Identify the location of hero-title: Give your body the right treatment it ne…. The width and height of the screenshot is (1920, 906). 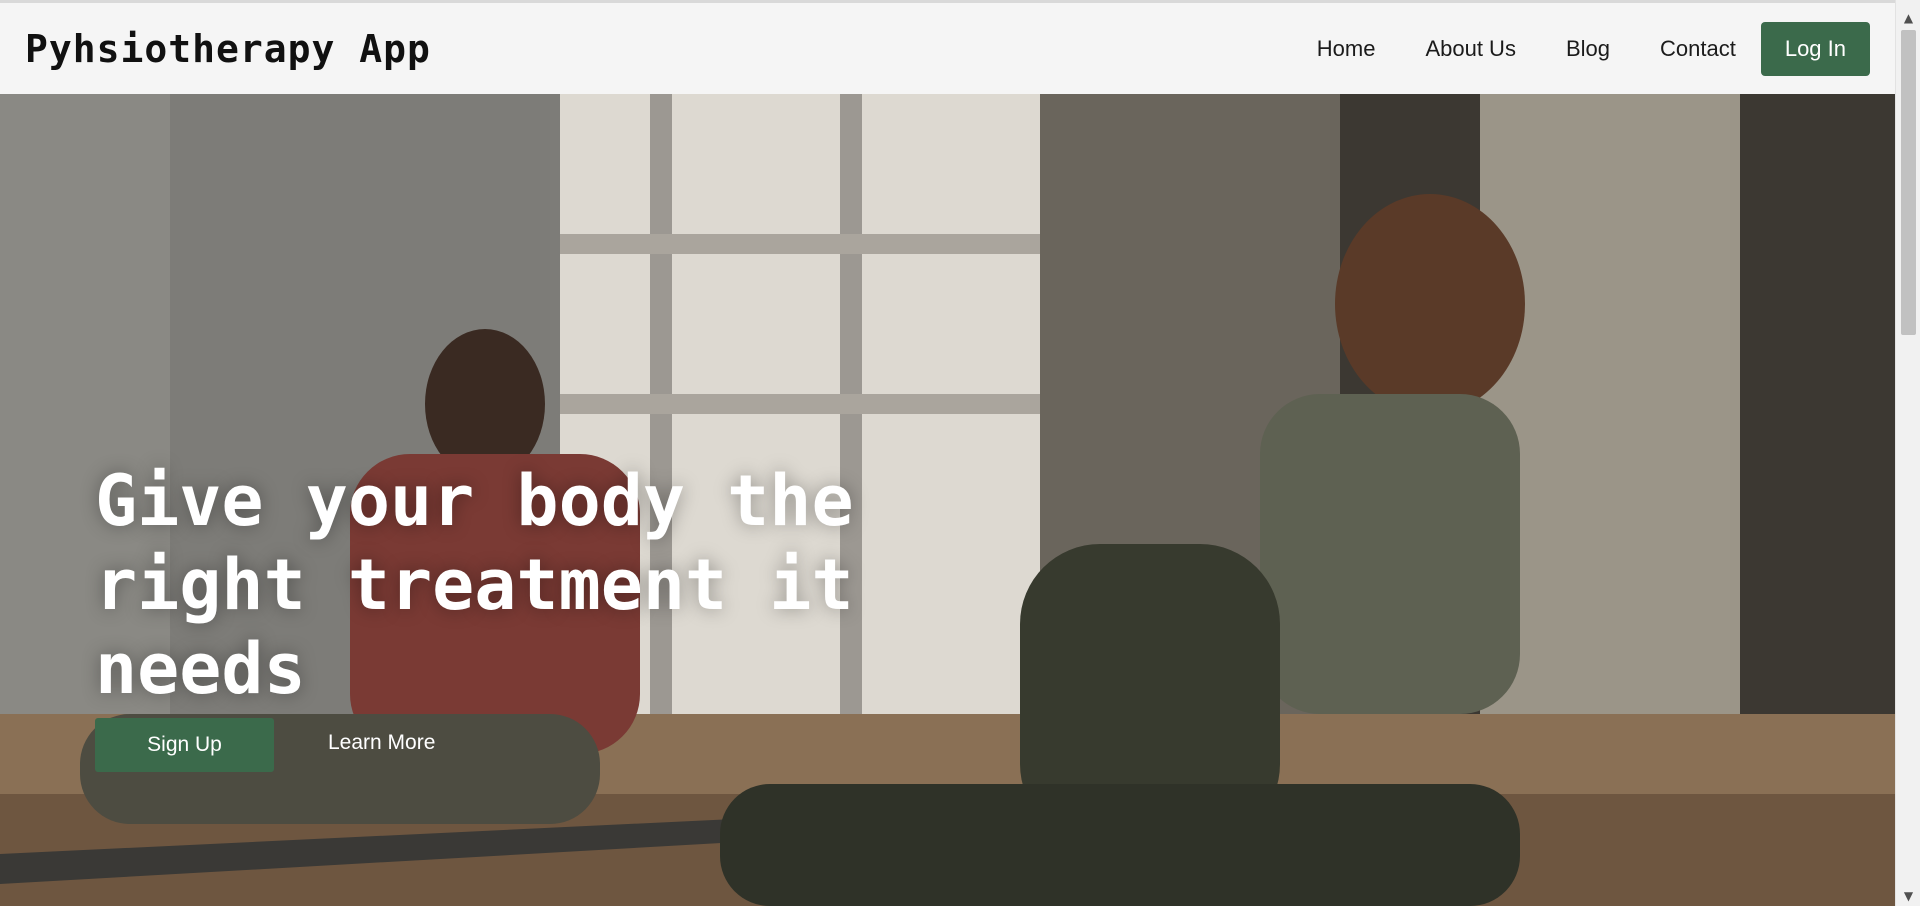
(474, 585).